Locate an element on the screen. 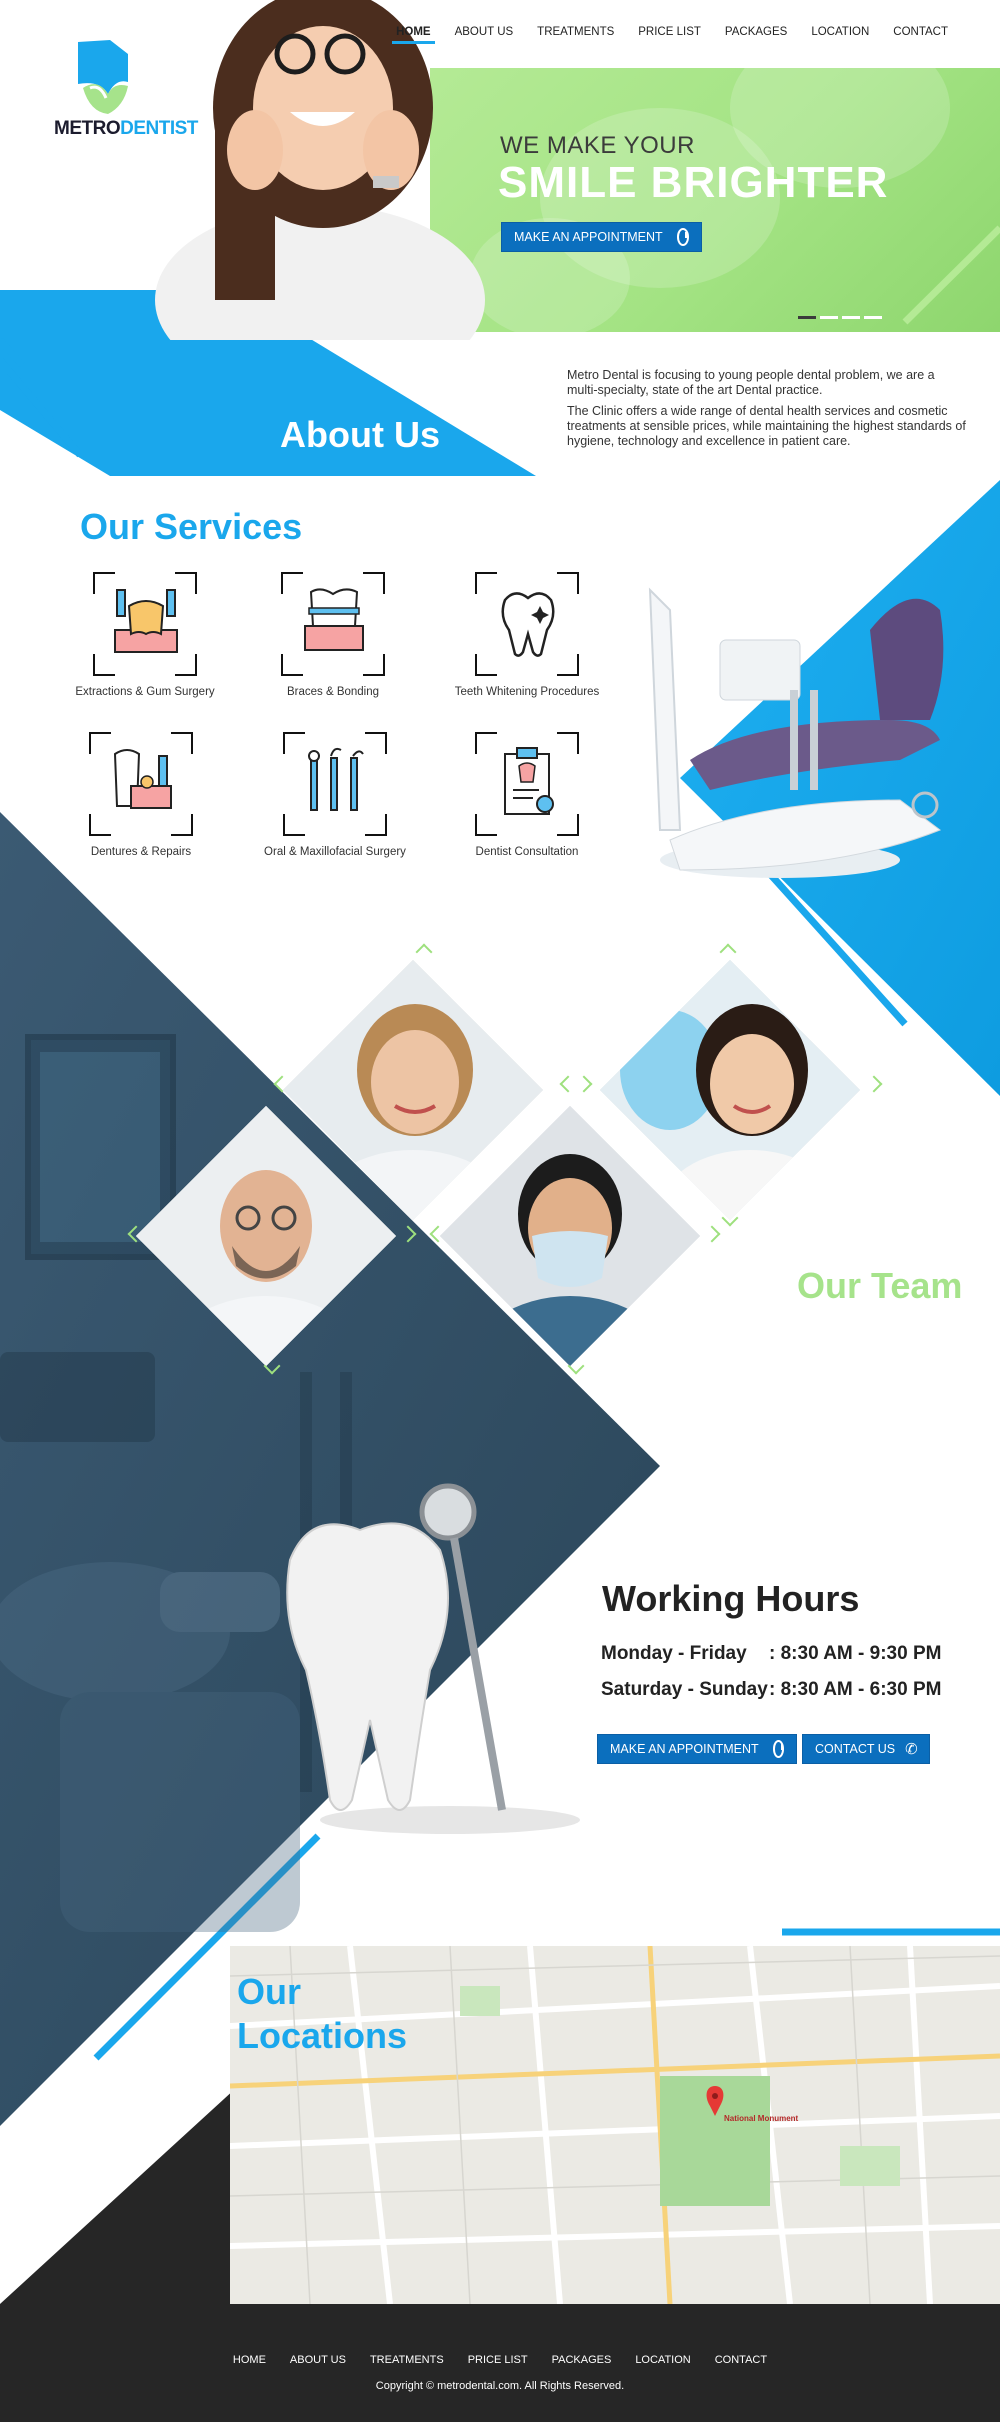 The height and width of the screenshot is (2422, 1000). hours-time: : 8:30 AM - 9:30 PM is located at coordinates (855, 1653).